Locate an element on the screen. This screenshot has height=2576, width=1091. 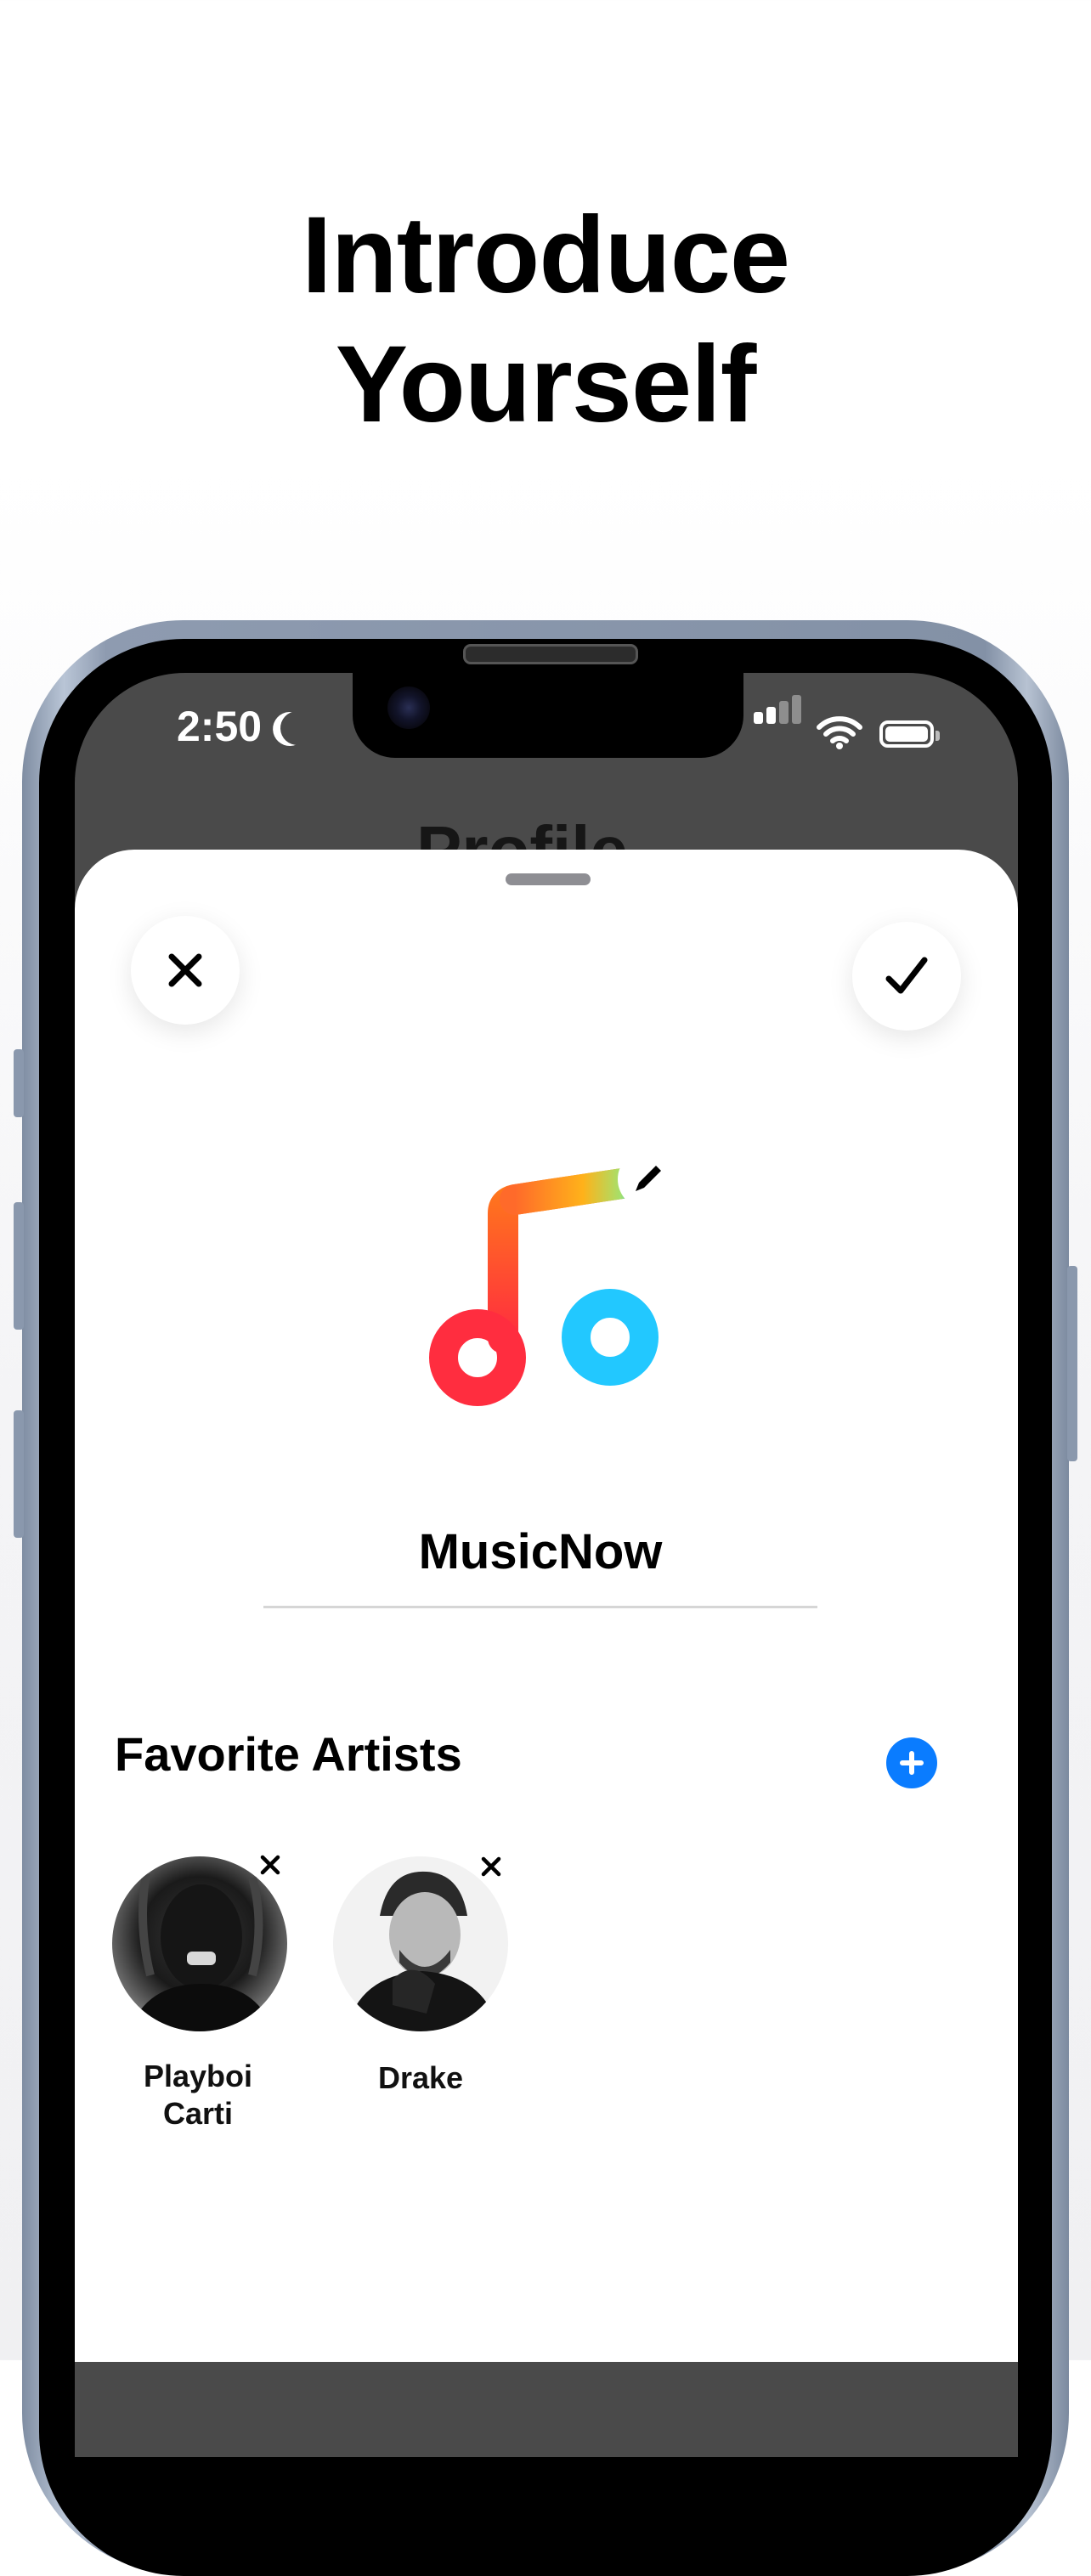
checkmark-icon is located at coordinates (907, 975).